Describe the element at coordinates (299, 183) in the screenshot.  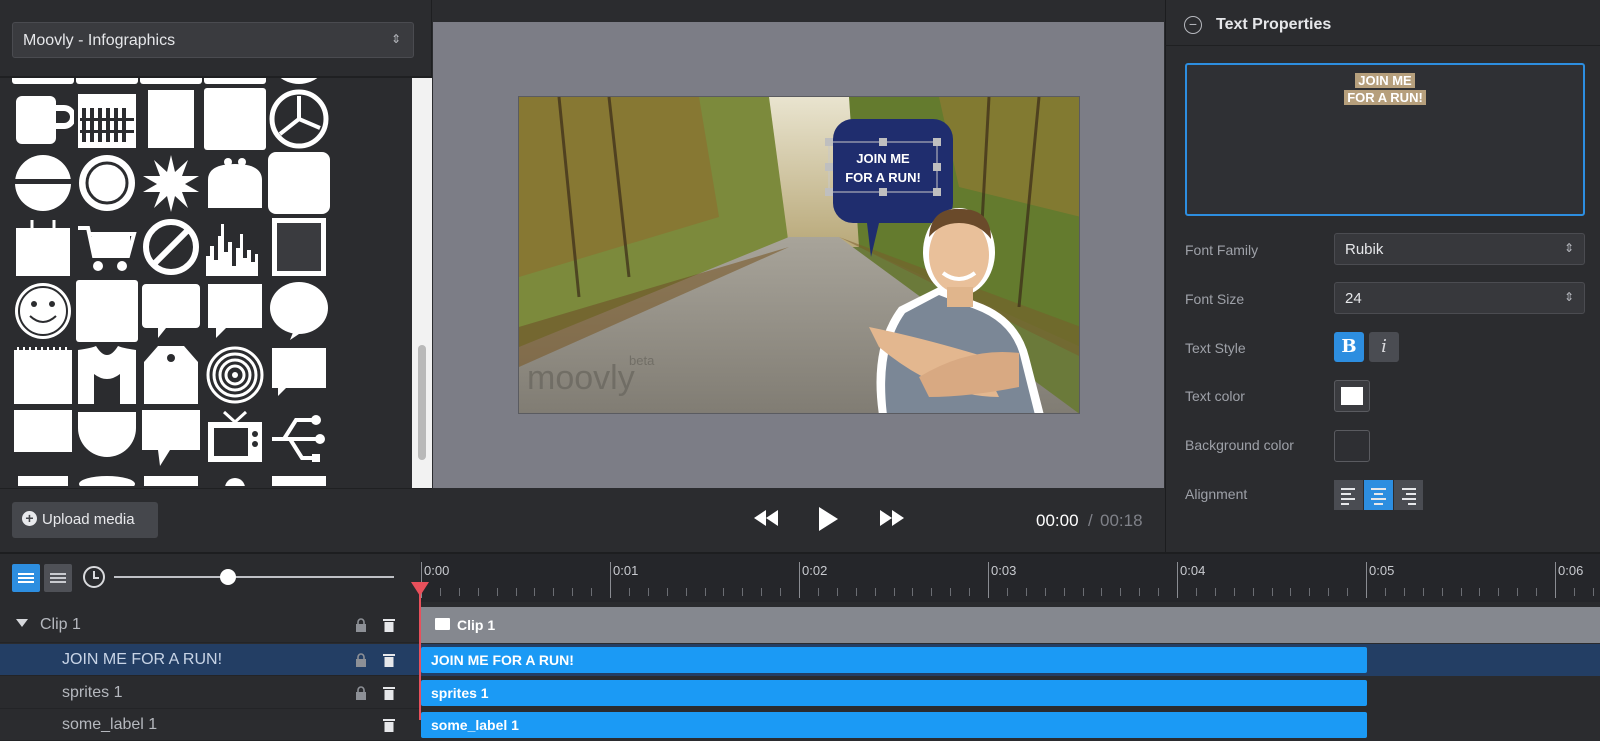
I see `rounded-square-icon` at that location.